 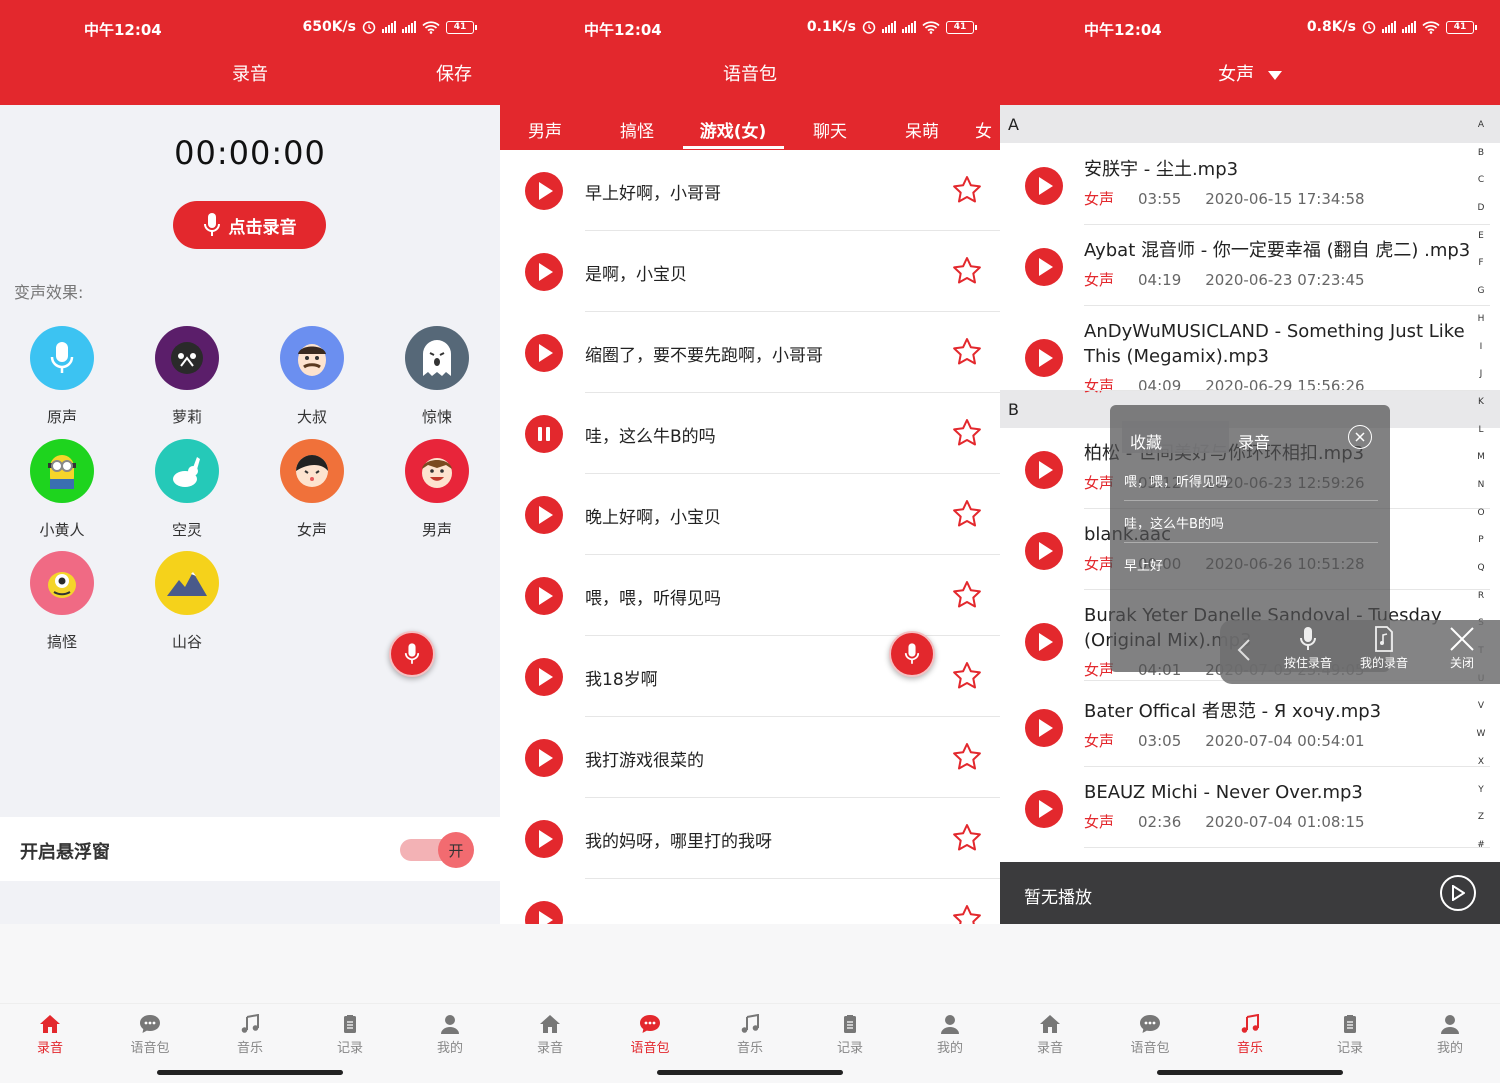 What do you see at coordinates (1481, 217) in the screenshot?
I see `index-letter: D` at bounding box center [1481, 217].